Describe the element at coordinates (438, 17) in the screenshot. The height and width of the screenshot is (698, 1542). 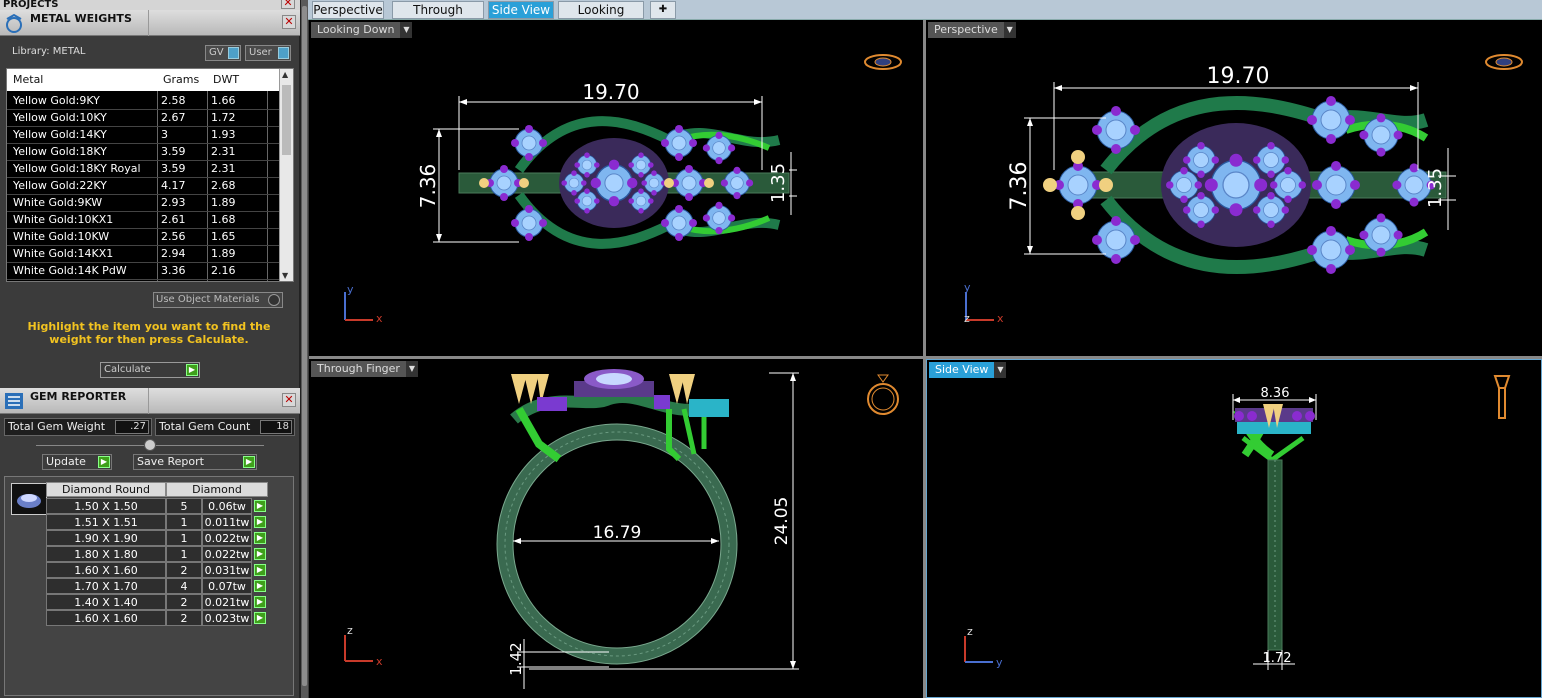
I see `tab-through-finger: Through Finger` at that location.